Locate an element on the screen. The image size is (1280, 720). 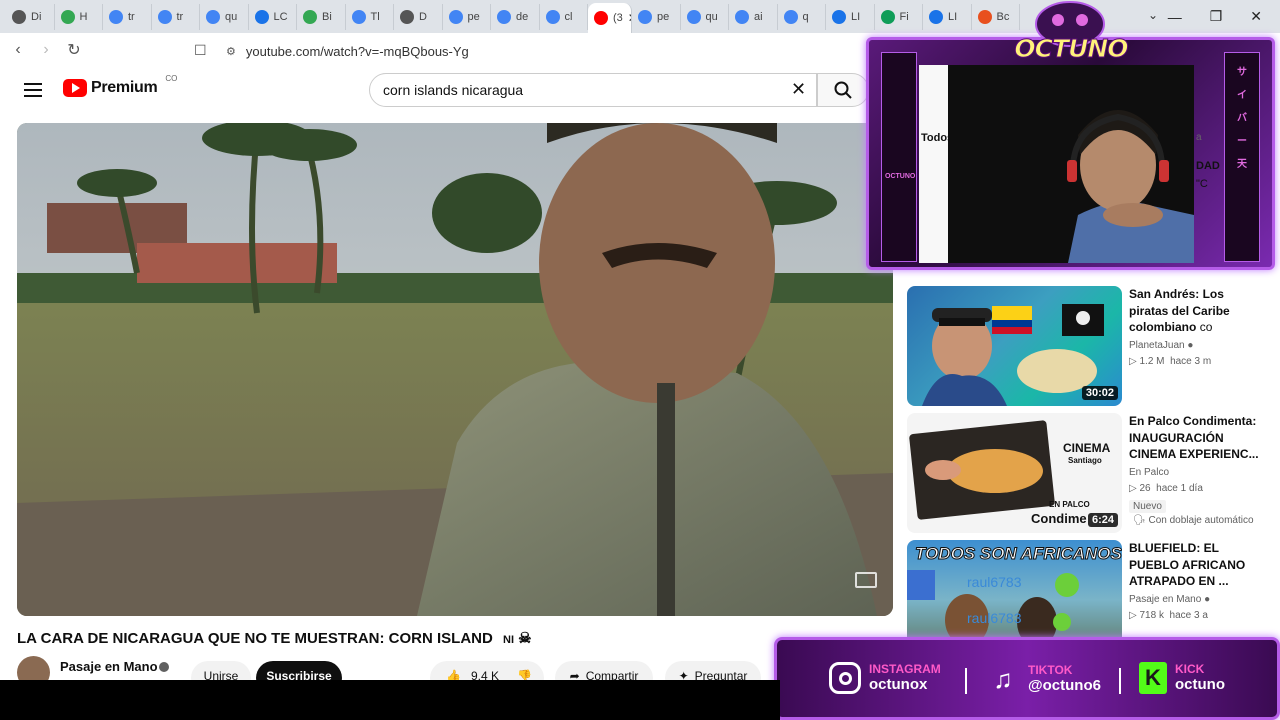
search-query: corn islands nicaragua is located at coordinates (453, 90).